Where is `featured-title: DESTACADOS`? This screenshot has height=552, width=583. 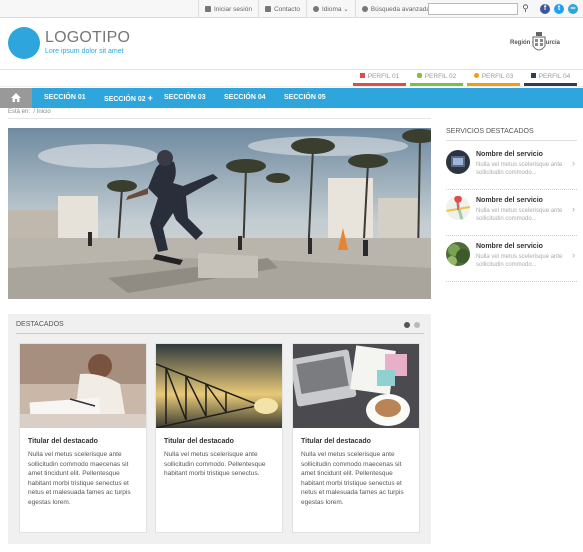
featured-title: DESTACADOS is located at coordinates (40, 324).